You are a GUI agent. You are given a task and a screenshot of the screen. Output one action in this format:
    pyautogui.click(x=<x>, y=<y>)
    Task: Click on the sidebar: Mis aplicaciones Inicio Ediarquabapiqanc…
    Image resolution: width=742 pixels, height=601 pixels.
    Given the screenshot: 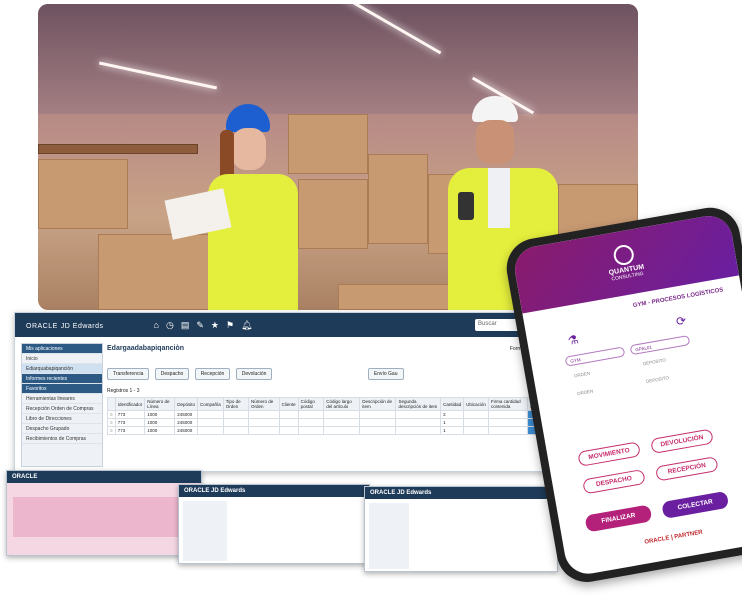 What is the action you would take?
    pyautogui.click(x=62, y=405)
    